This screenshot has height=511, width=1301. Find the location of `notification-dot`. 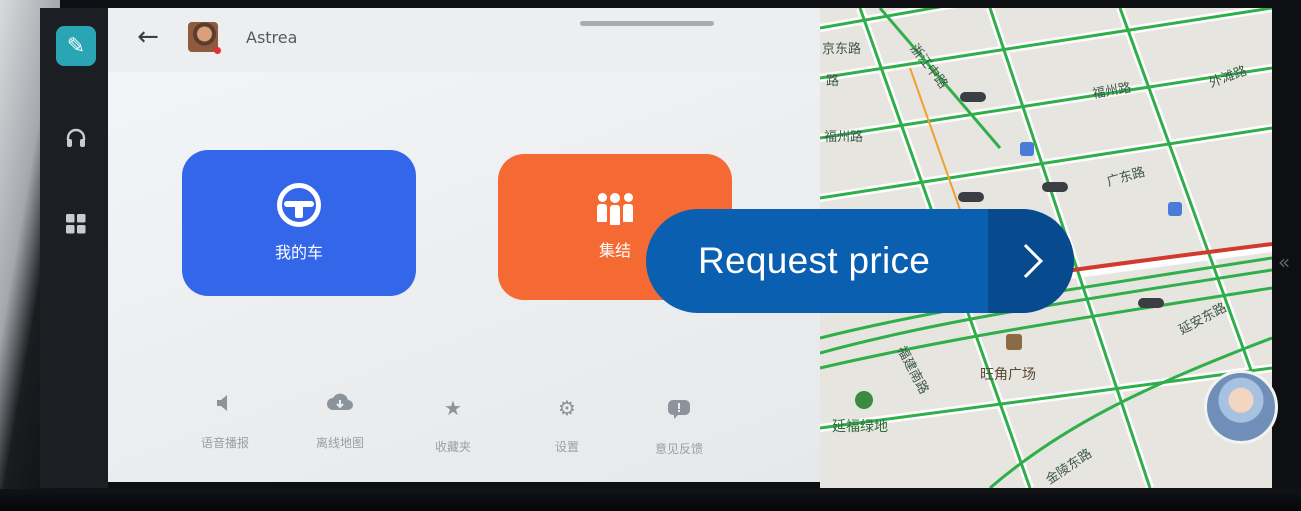

notification-dot is located at coordinates (217, 50).